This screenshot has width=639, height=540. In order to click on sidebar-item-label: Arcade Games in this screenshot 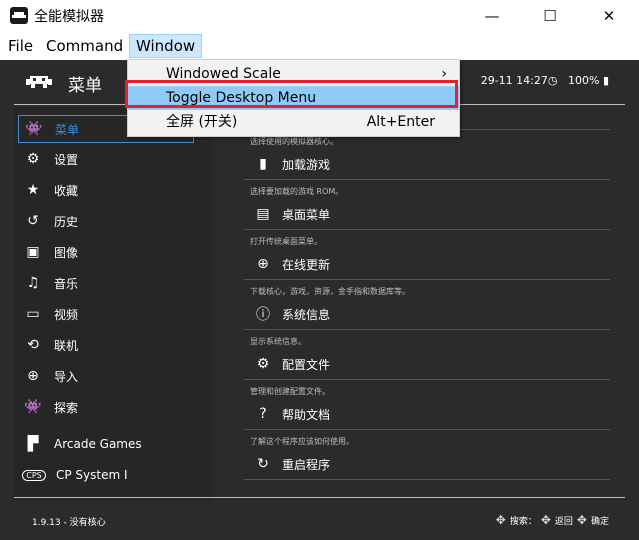, I will do `click(98, 444)`.